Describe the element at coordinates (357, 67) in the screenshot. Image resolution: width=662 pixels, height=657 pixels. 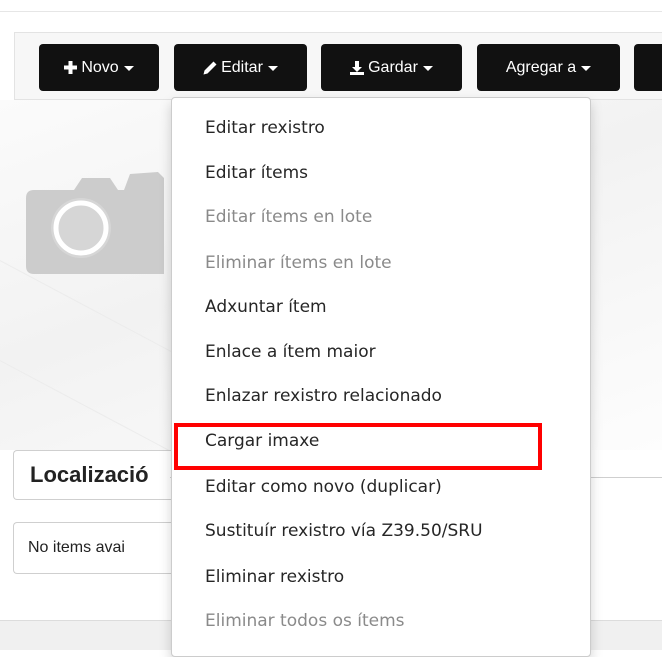
I see `download-icon` at that location.